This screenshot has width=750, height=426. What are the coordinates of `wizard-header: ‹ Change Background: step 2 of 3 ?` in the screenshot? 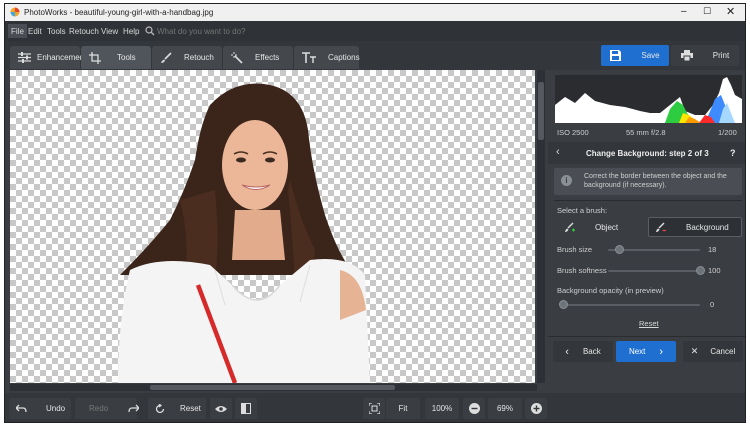 It's located at (646, 153).